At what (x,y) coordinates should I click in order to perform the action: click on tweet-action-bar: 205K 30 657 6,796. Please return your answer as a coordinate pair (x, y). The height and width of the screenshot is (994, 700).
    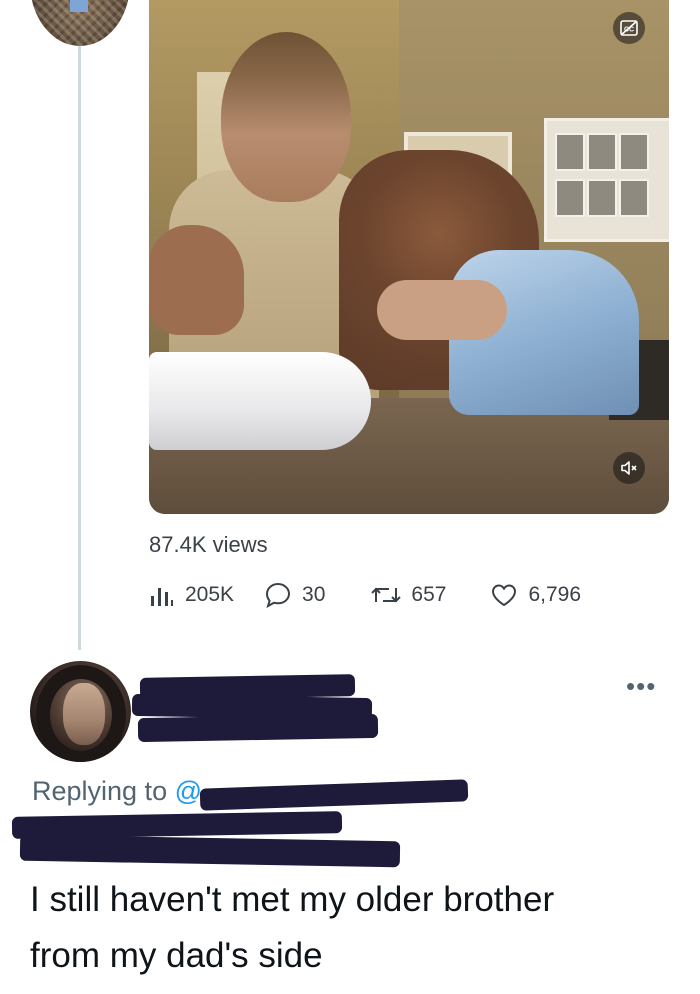
    Looking at the image, I should click on (365, 595).